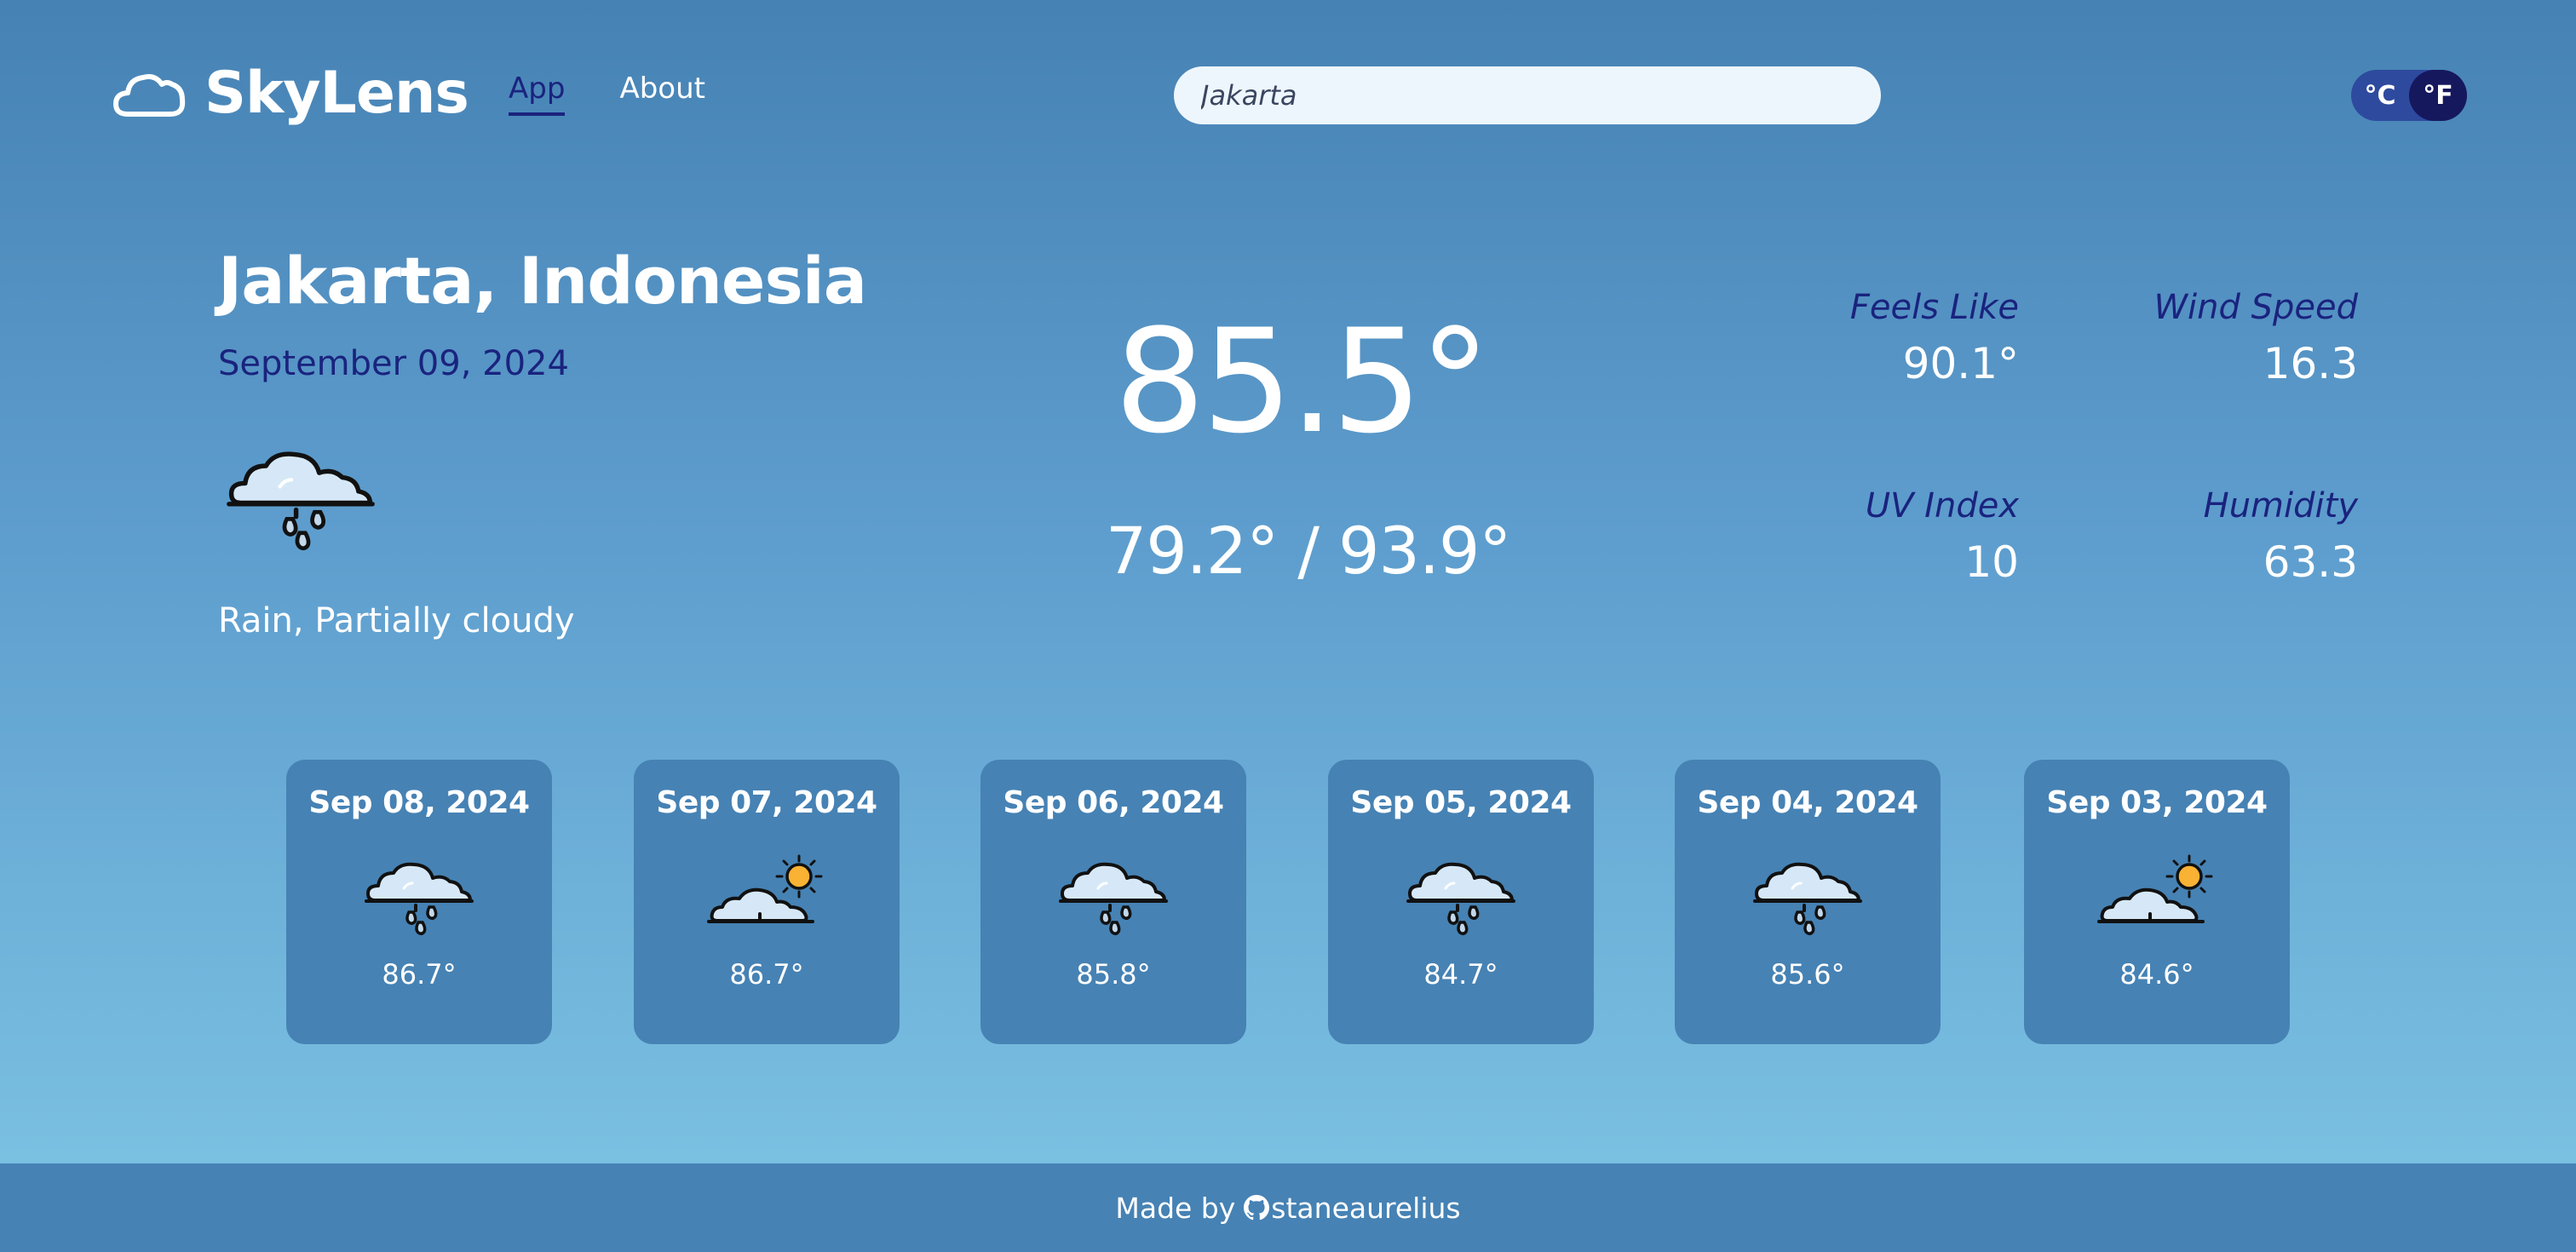  Describe the element at coordinates (2280, 505) in the screenshot. I see `stat-label: Humidity` at that location.